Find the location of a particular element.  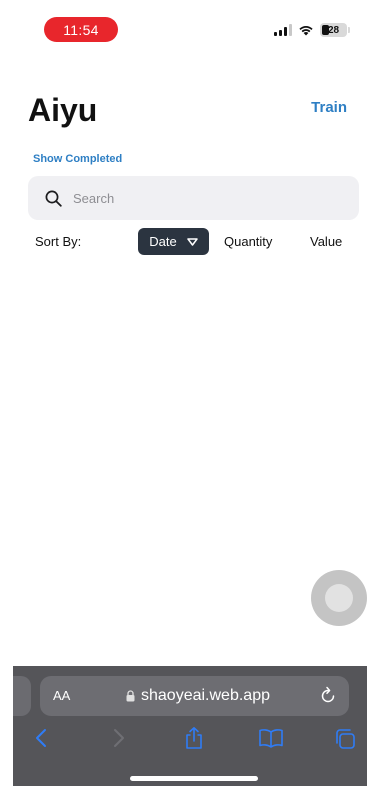

previous-tab-stub is located at coordinates (22, 696).